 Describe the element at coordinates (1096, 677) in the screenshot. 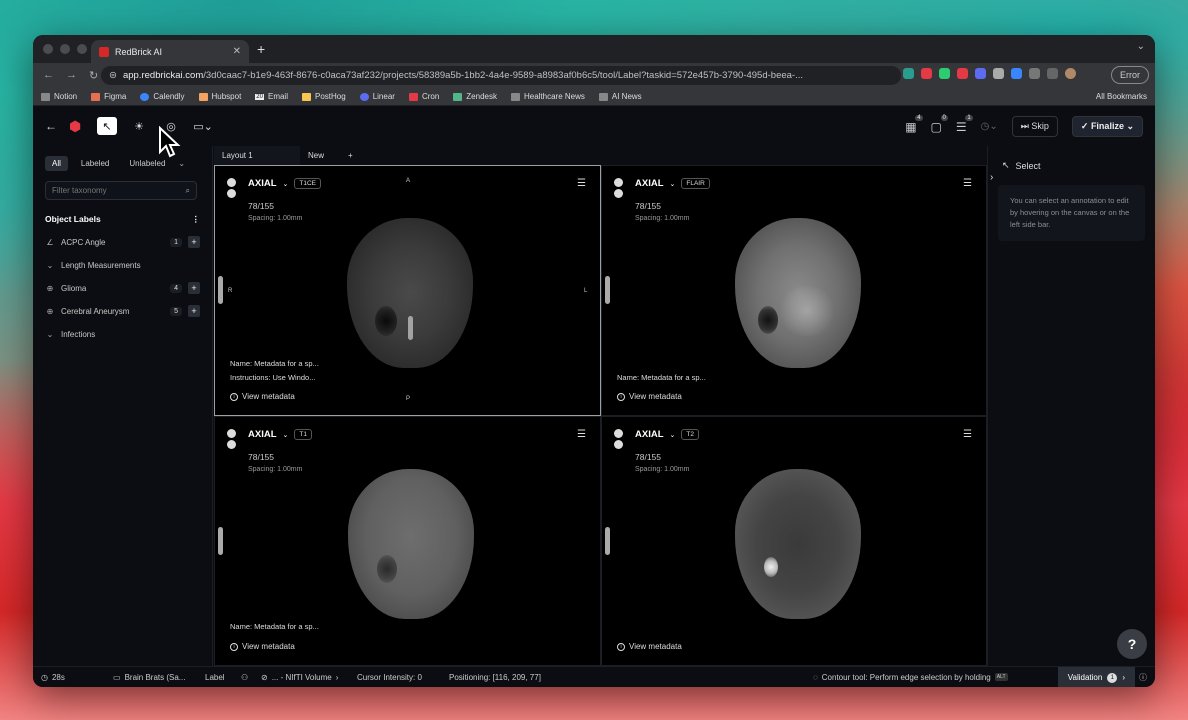

I see `validation-button: Validation 1 ›` at that location.